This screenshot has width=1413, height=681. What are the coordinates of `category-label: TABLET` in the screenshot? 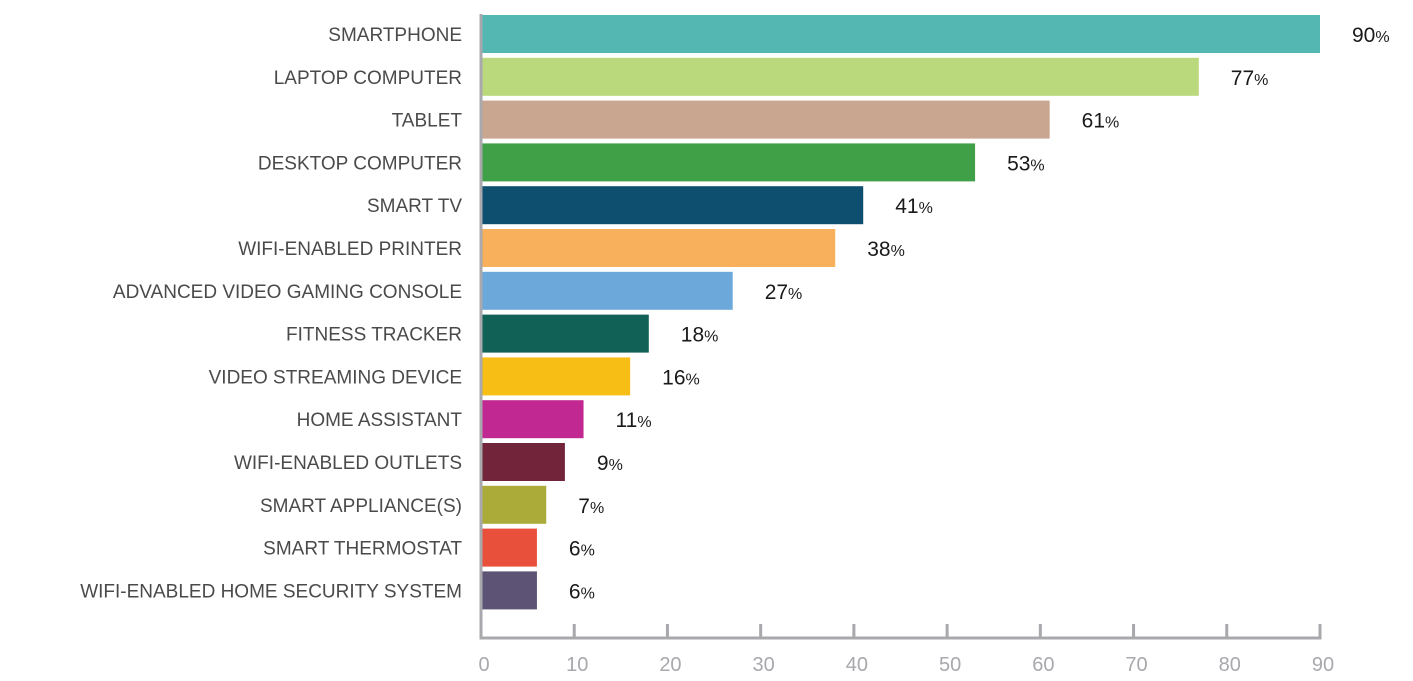 It's located at (427, 121).